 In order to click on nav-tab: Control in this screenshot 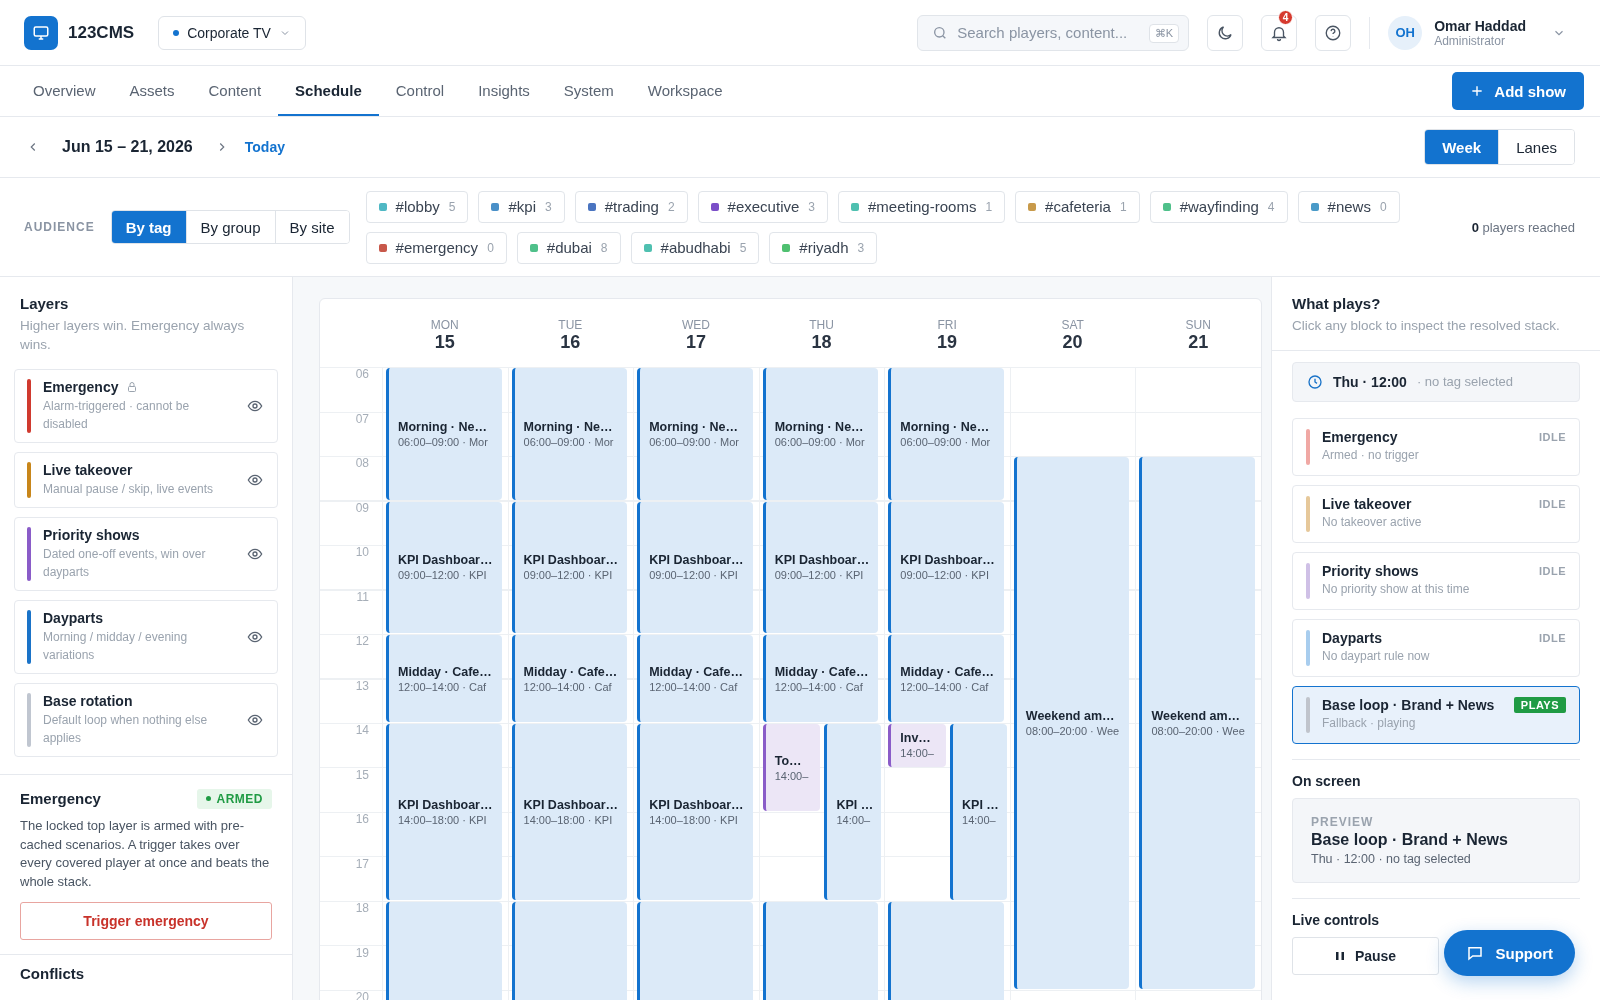, I will do `click(420, 91)`.